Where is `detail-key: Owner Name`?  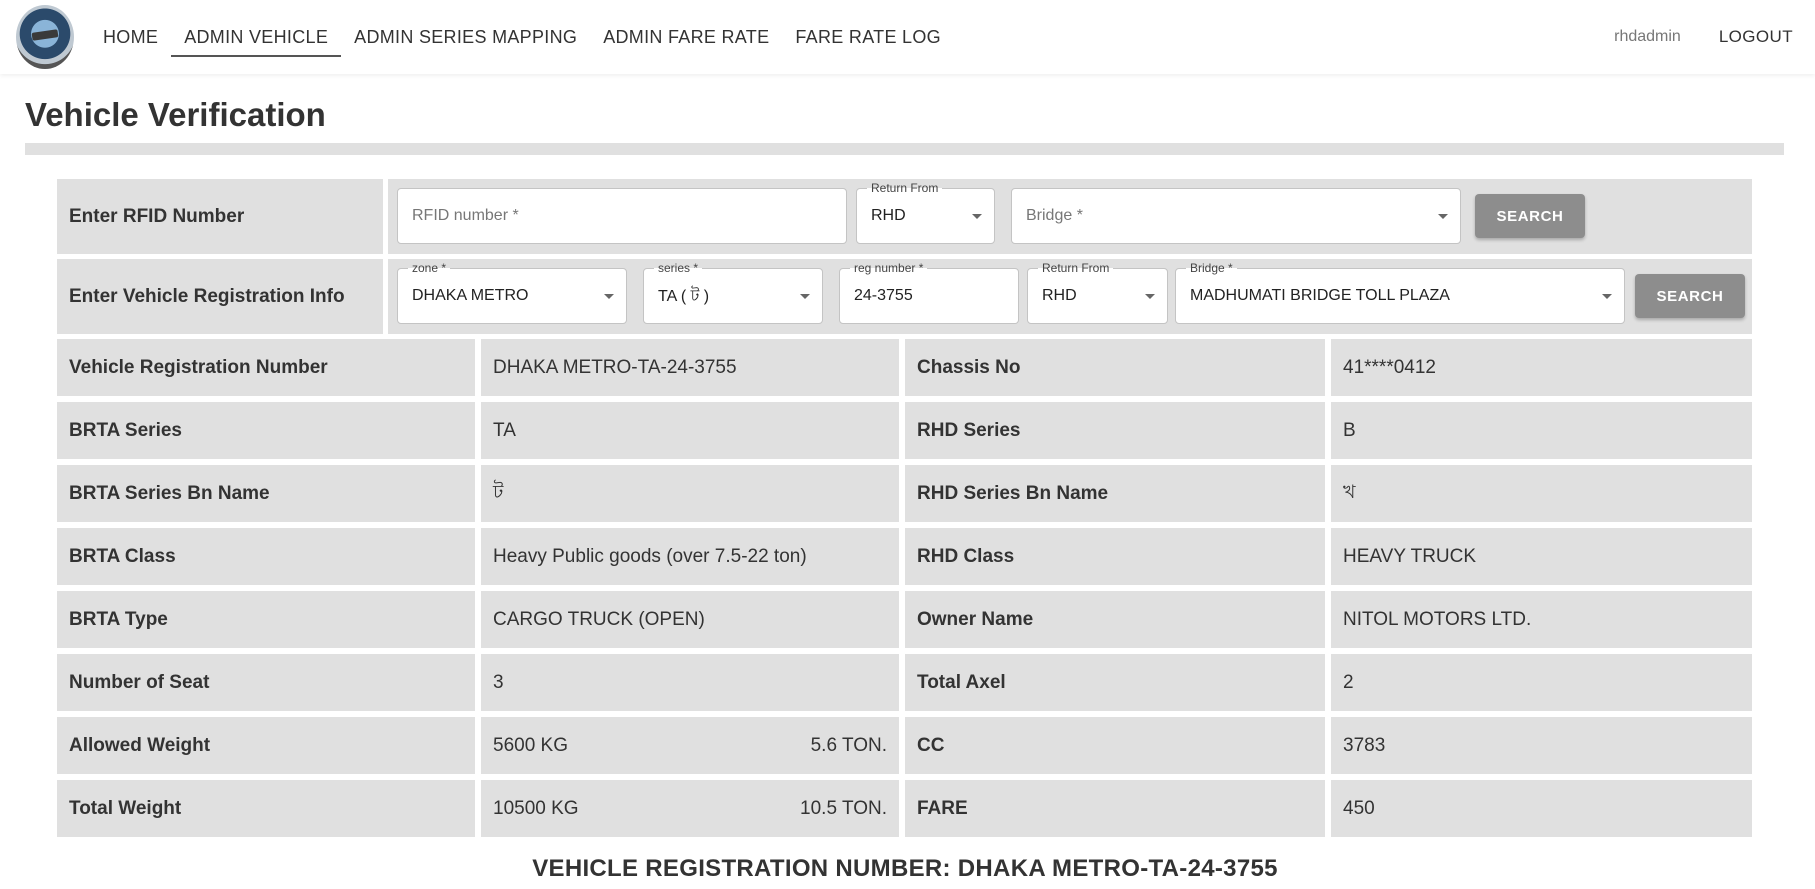
detail-key: Owner Name is located at coordinates (1115, 619).